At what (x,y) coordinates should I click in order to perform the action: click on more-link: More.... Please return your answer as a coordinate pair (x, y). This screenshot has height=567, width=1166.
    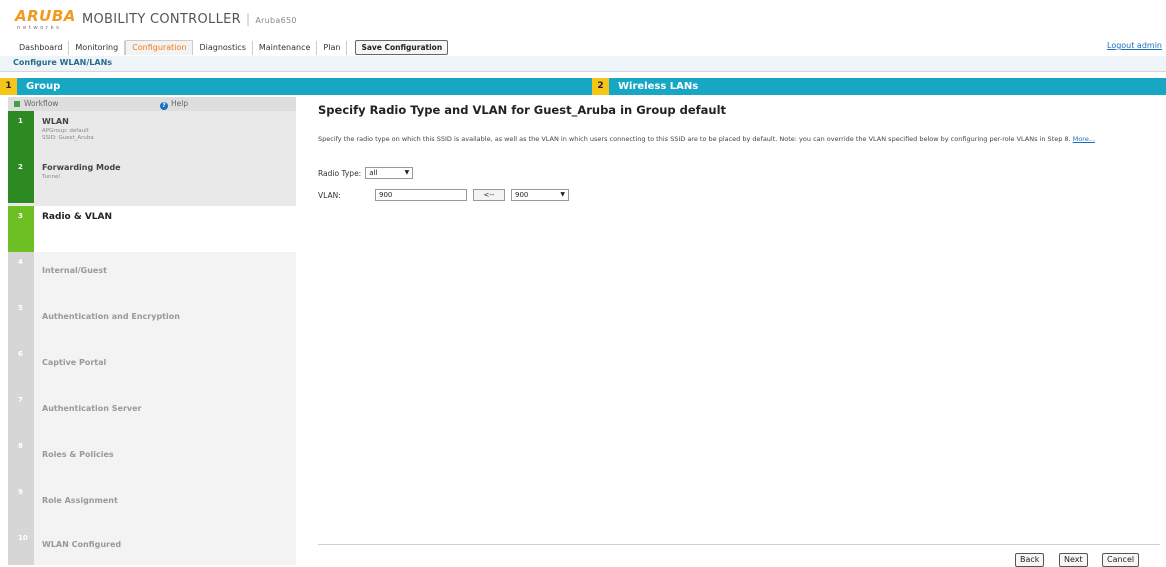
    Looking at the image, I should click on (1084, 139).